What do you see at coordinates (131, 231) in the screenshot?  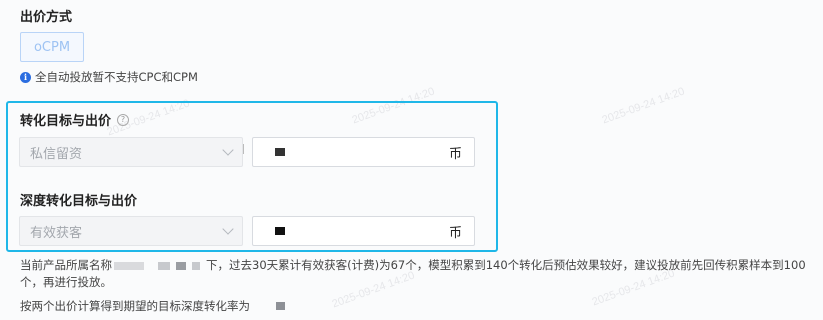 I see `deep-conversion-select: 有效获客` at bounding box center [131, 231].